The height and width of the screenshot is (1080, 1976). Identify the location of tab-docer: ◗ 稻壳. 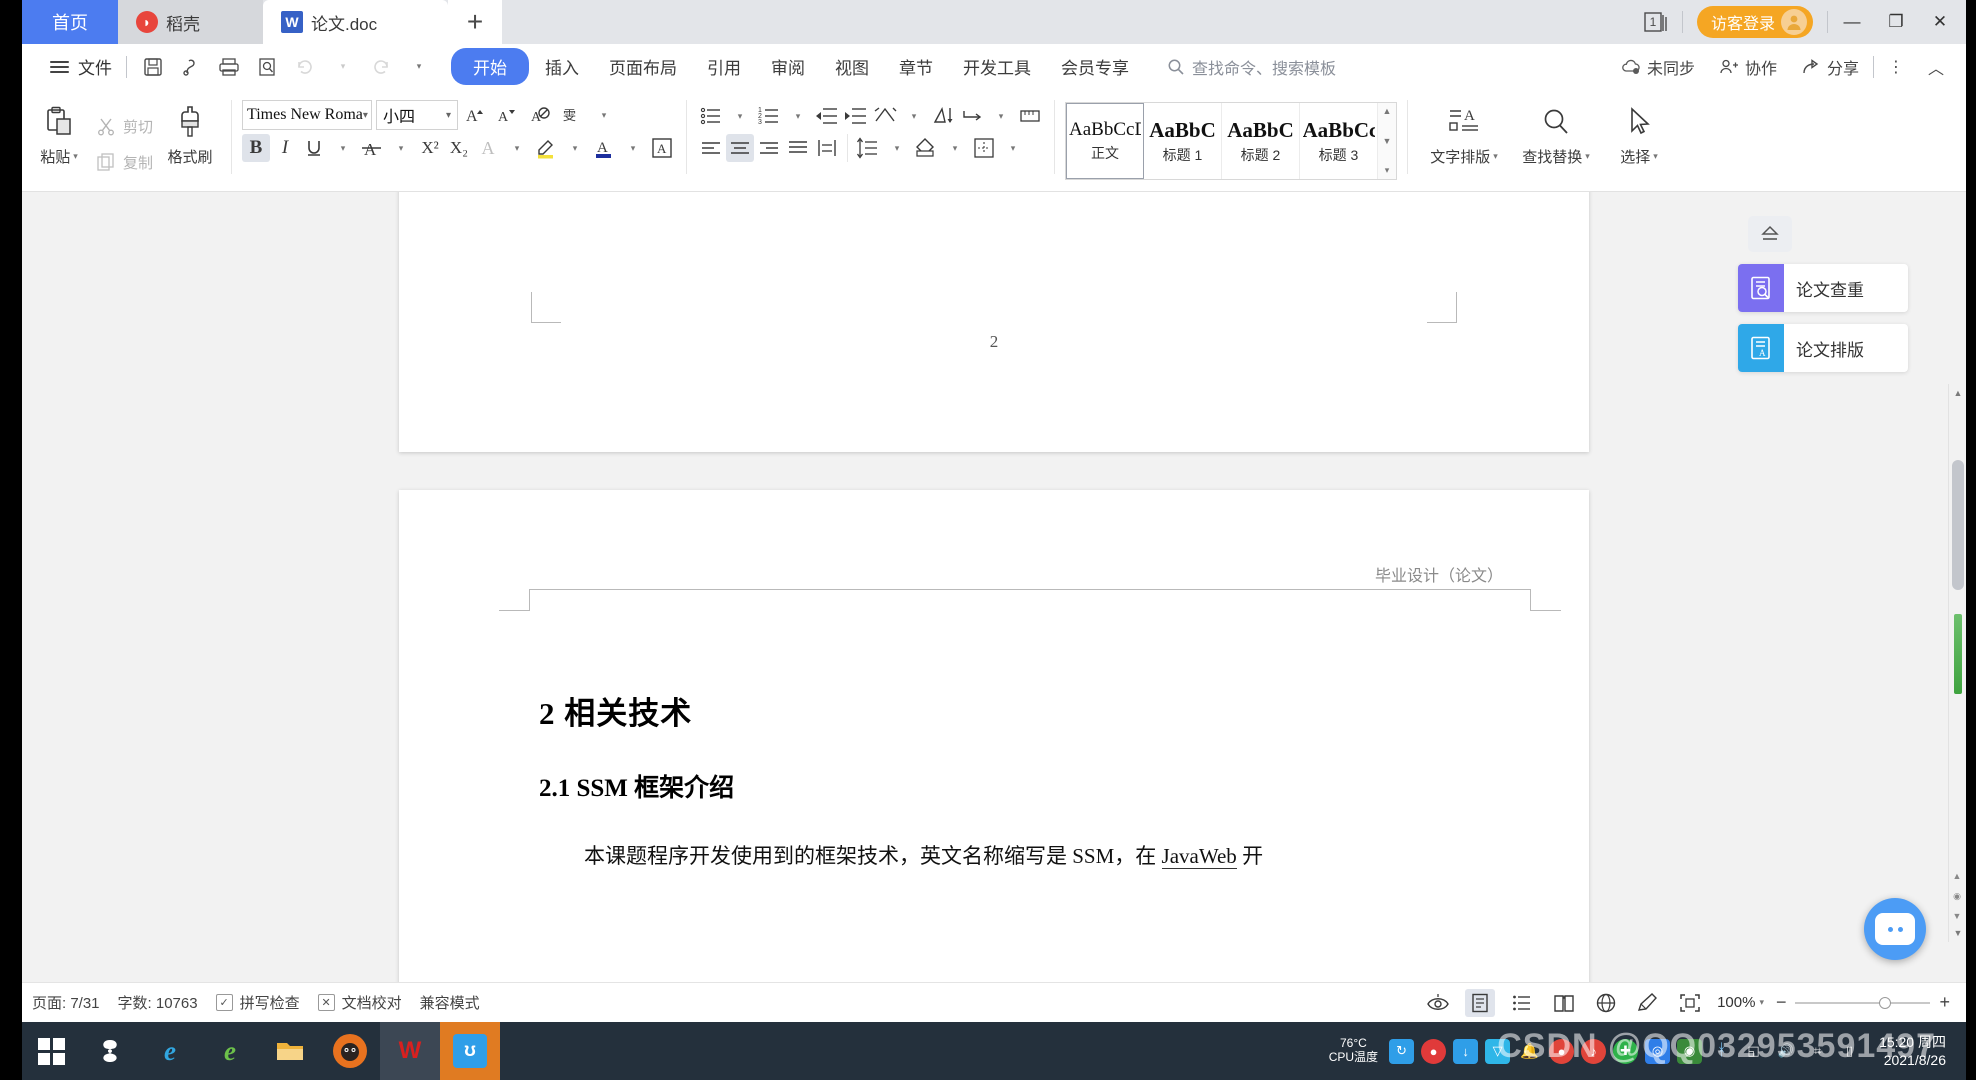
(190, 22).